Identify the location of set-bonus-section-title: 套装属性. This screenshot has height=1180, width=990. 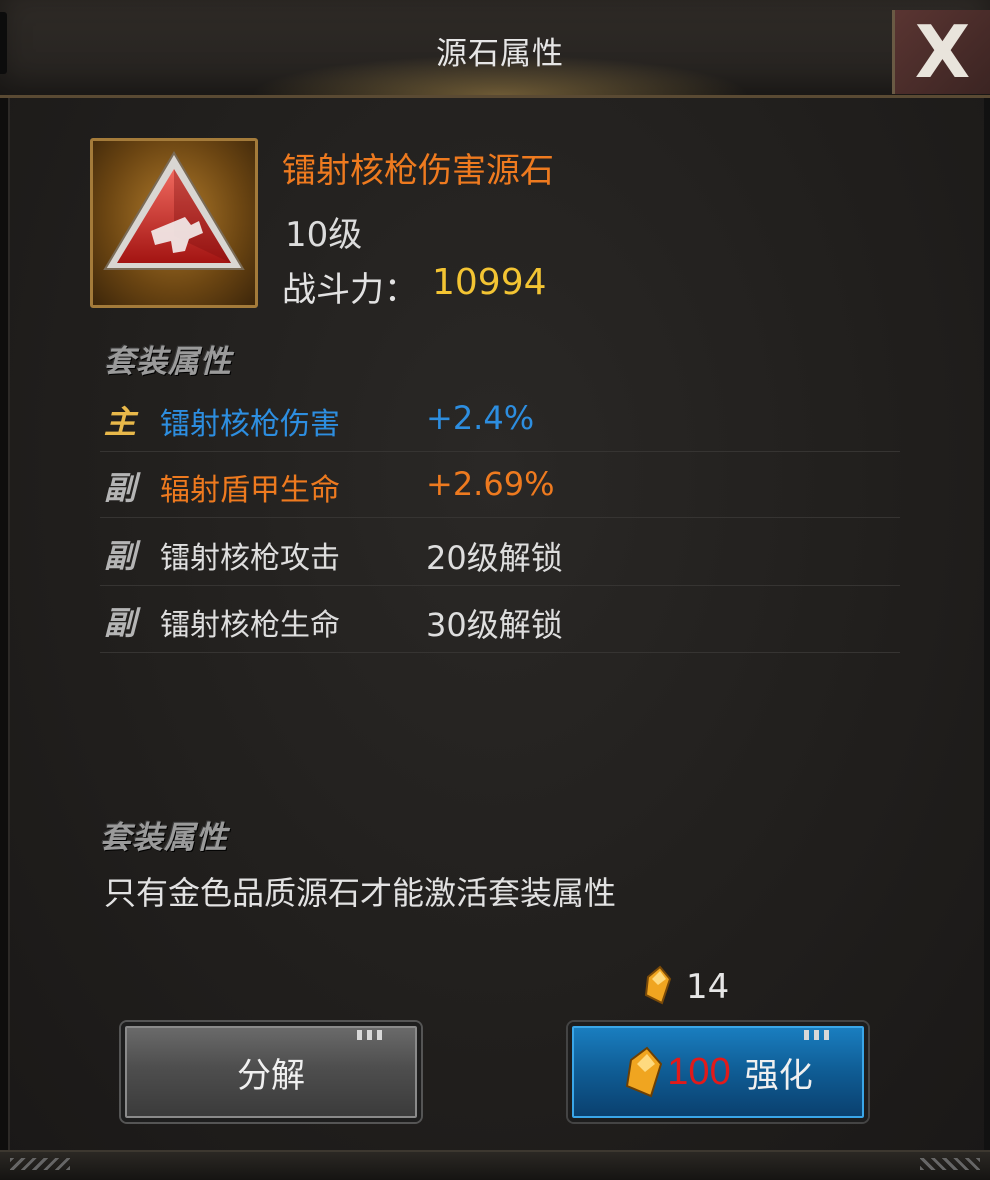
(164, 838).